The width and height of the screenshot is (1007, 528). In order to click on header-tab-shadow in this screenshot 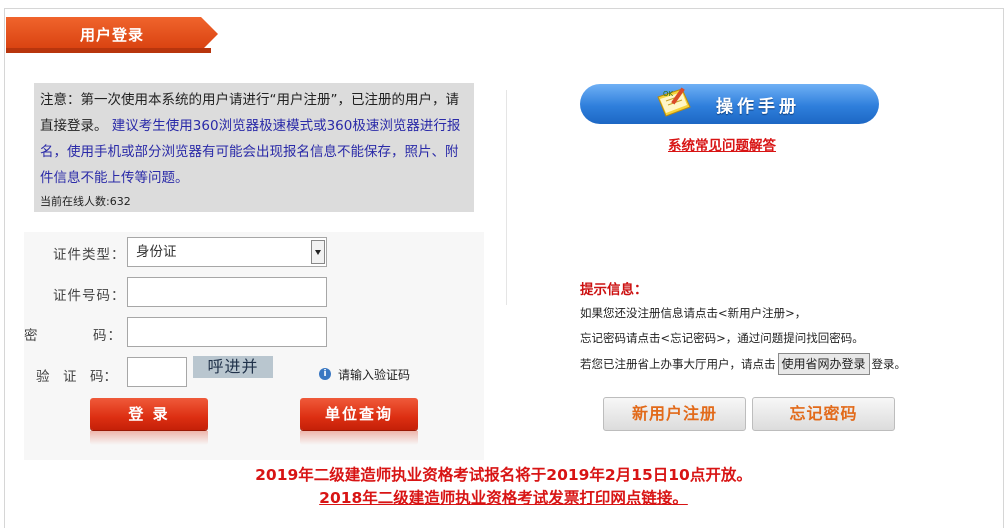, I will do `click(108, 50)`.